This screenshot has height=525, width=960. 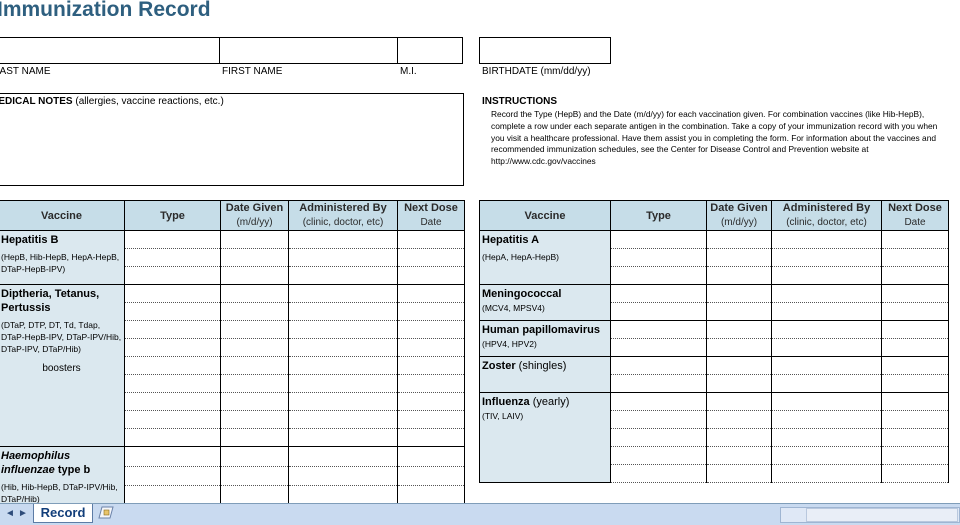 What do you see at coordinates (545, 50) in the screenshot?
I see `birthdate-field` at bounding box center [545, 50].